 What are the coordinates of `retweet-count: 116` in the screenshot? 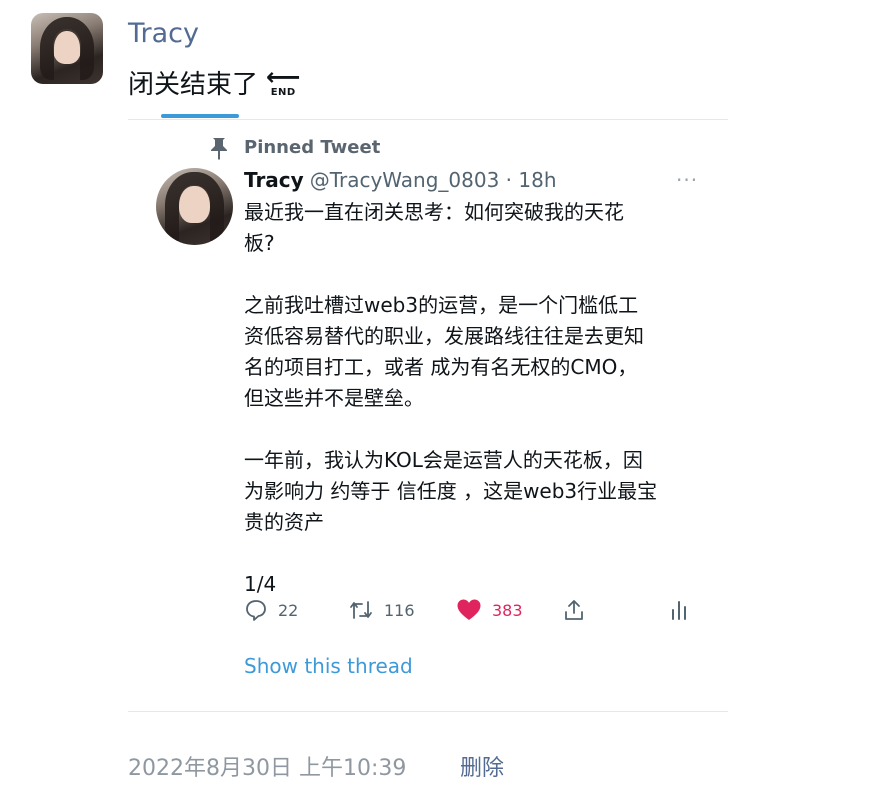 It's located at (399, 610).